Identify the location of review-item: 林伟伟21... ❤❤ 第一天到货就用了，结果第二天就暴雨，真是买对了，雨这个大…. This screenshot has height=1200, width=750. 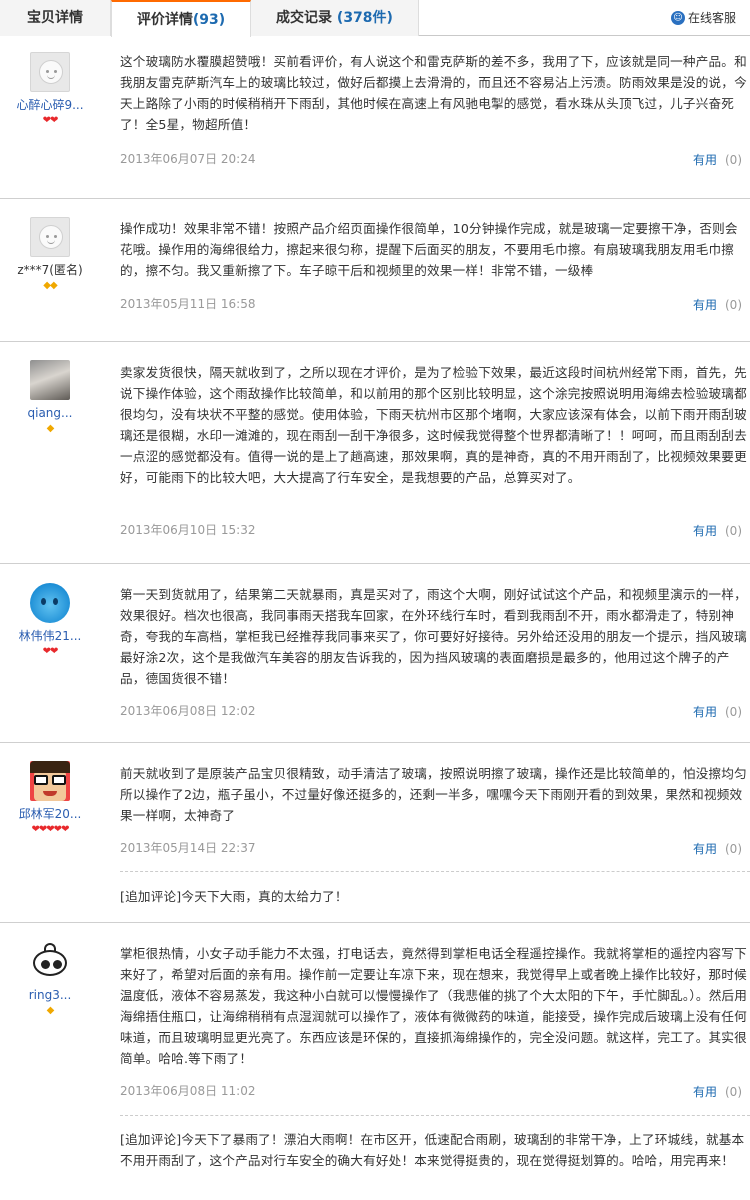
(375, 654).